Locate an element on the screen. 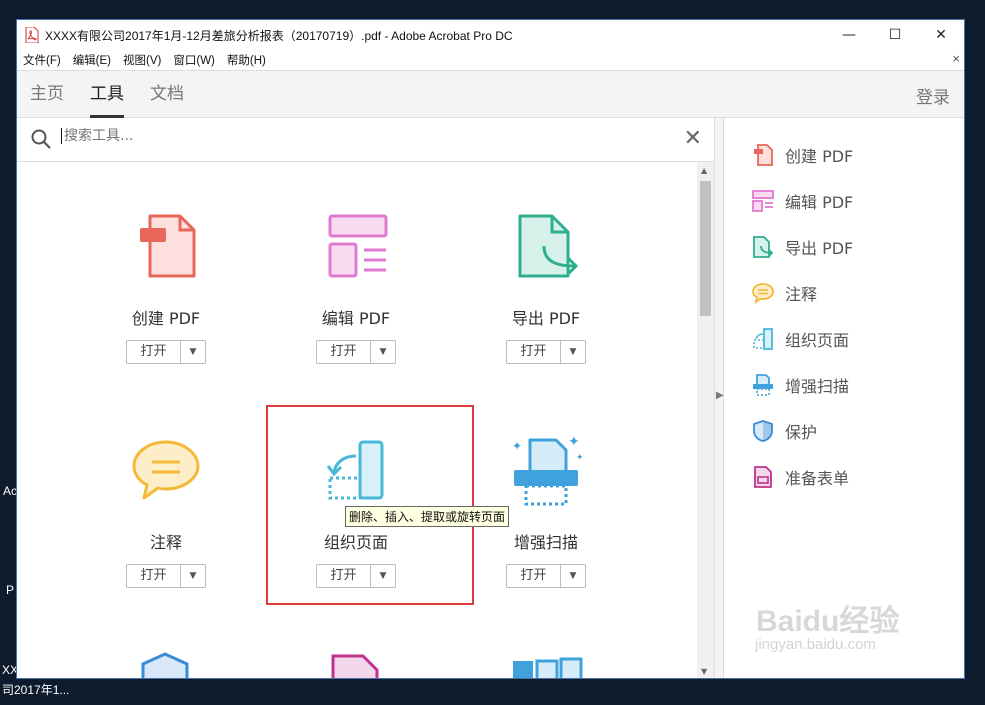 The image size is (985, 705). right-item-organize-pages: 组织页面 is located at coordinates (800, 339).